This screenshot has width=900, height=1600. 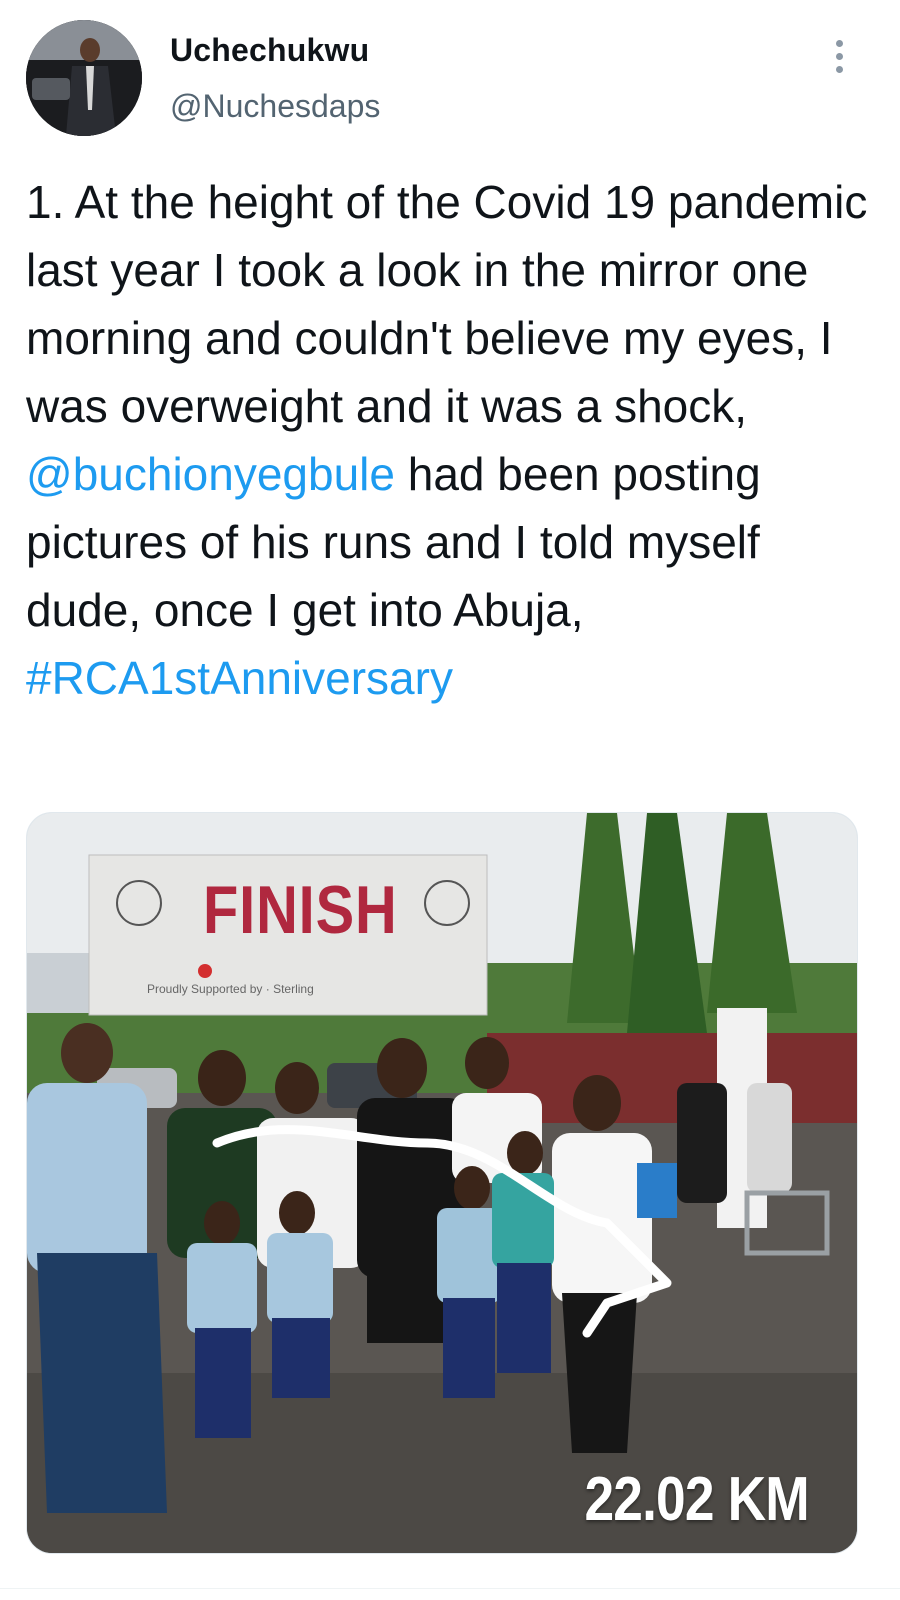 What do you see at coordinates (275, 106) in the screenshot?
I see `author-handle: @Nuchesdaps` at bounding box center [275, 106].